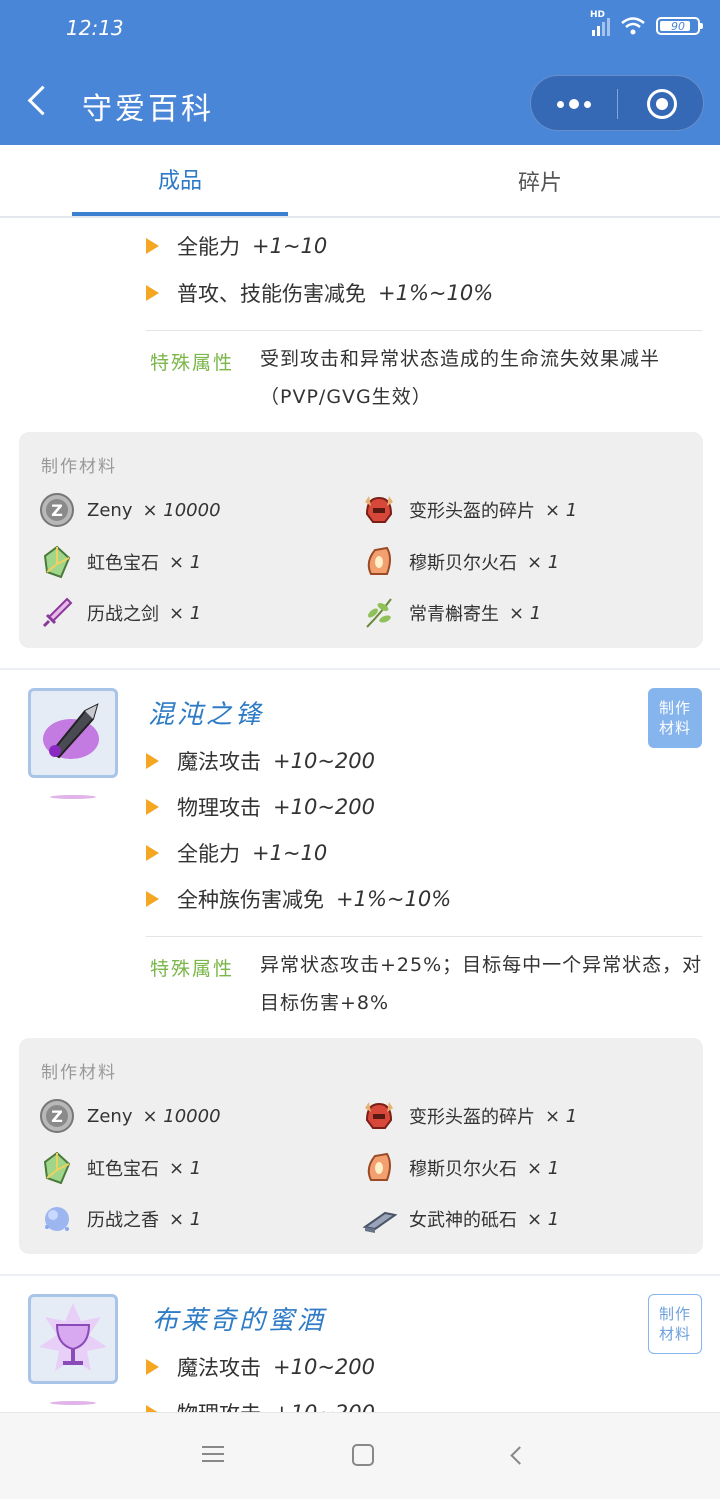 Image resolution: width=720 pixels, height=1499 pixels. Describe the element at coordinates (180, 180) in the screenshot. I see `tab-finished-product: 成品` at that location.